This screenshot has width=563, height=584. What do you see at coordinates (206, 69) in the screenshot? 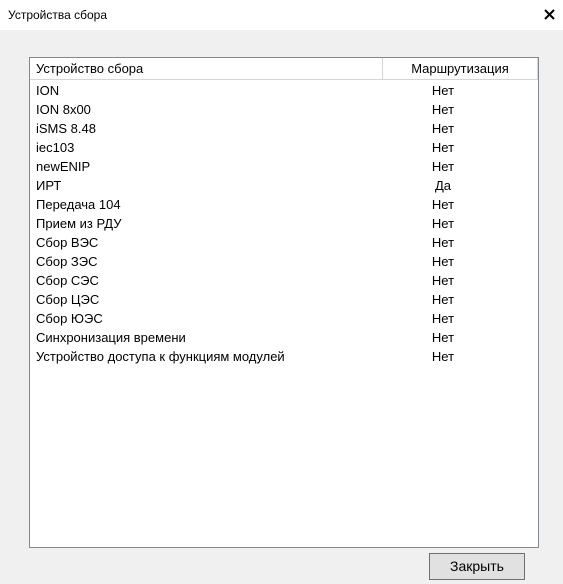
I see `column-header-device: Устройство сбора` at bounding box center [206, 69].